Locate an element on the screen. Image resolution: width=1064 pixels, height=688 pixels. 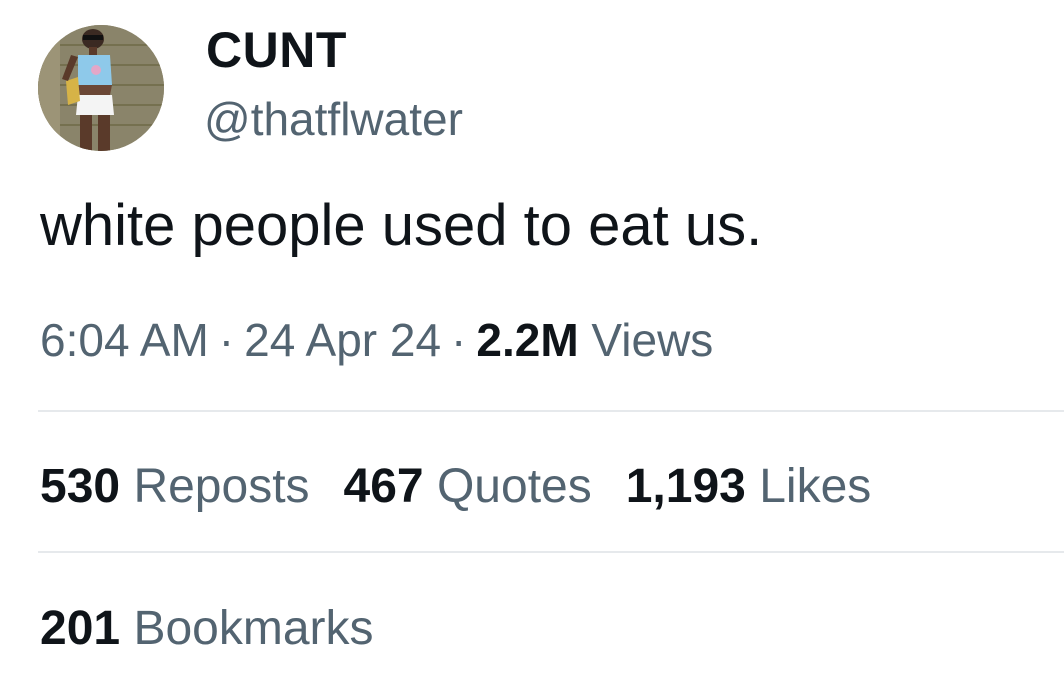
avatar-photo is located at coordinates (101, 88).